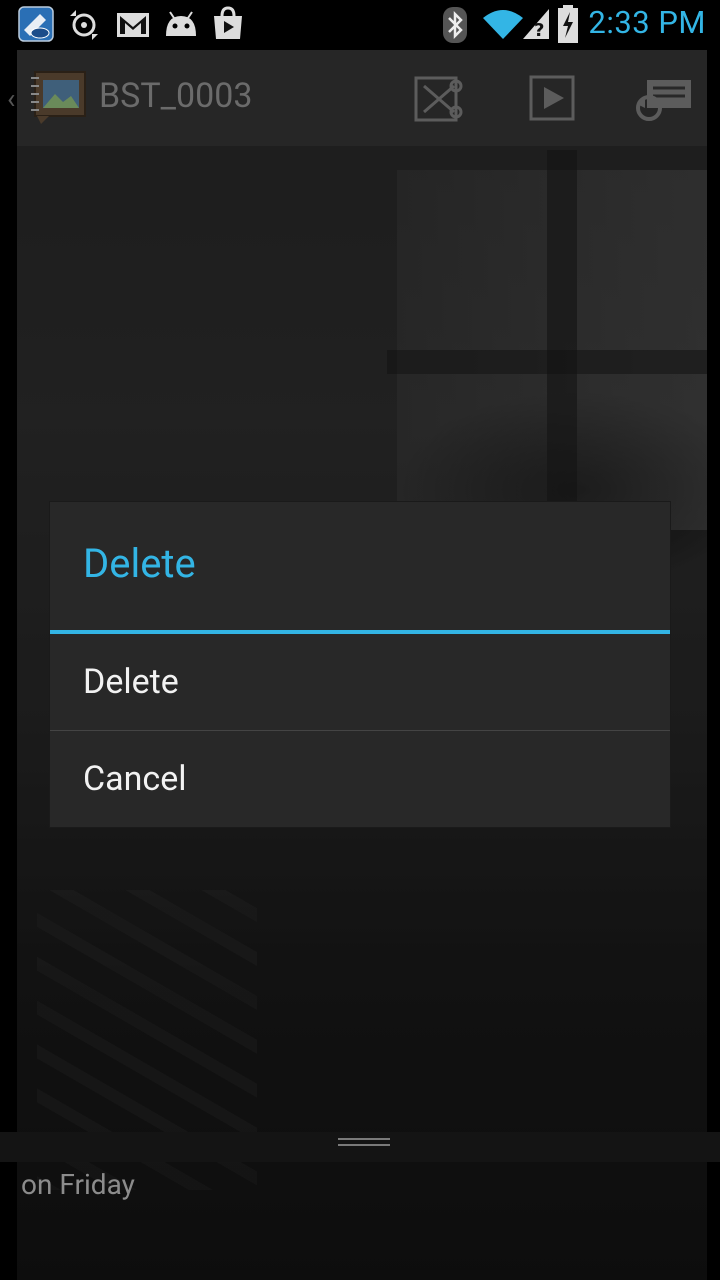 The height and width of the screenshot is (1280, 720). Describe the element at coordinates (553, 99) in the screenshot. I see `play-icon` at that location.